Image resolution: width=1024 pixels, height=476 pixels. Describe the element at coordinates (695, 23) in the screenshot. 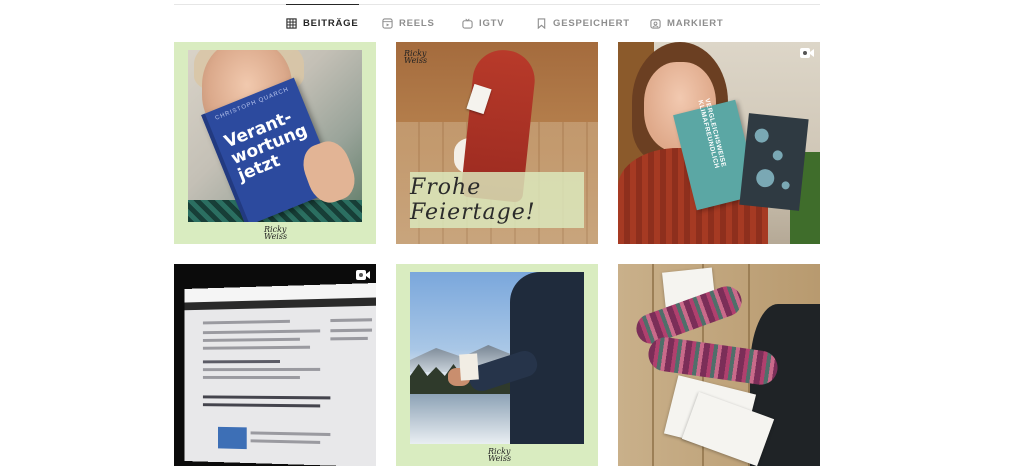

I see `tab-markiert-label: MARKIERT` at that location.